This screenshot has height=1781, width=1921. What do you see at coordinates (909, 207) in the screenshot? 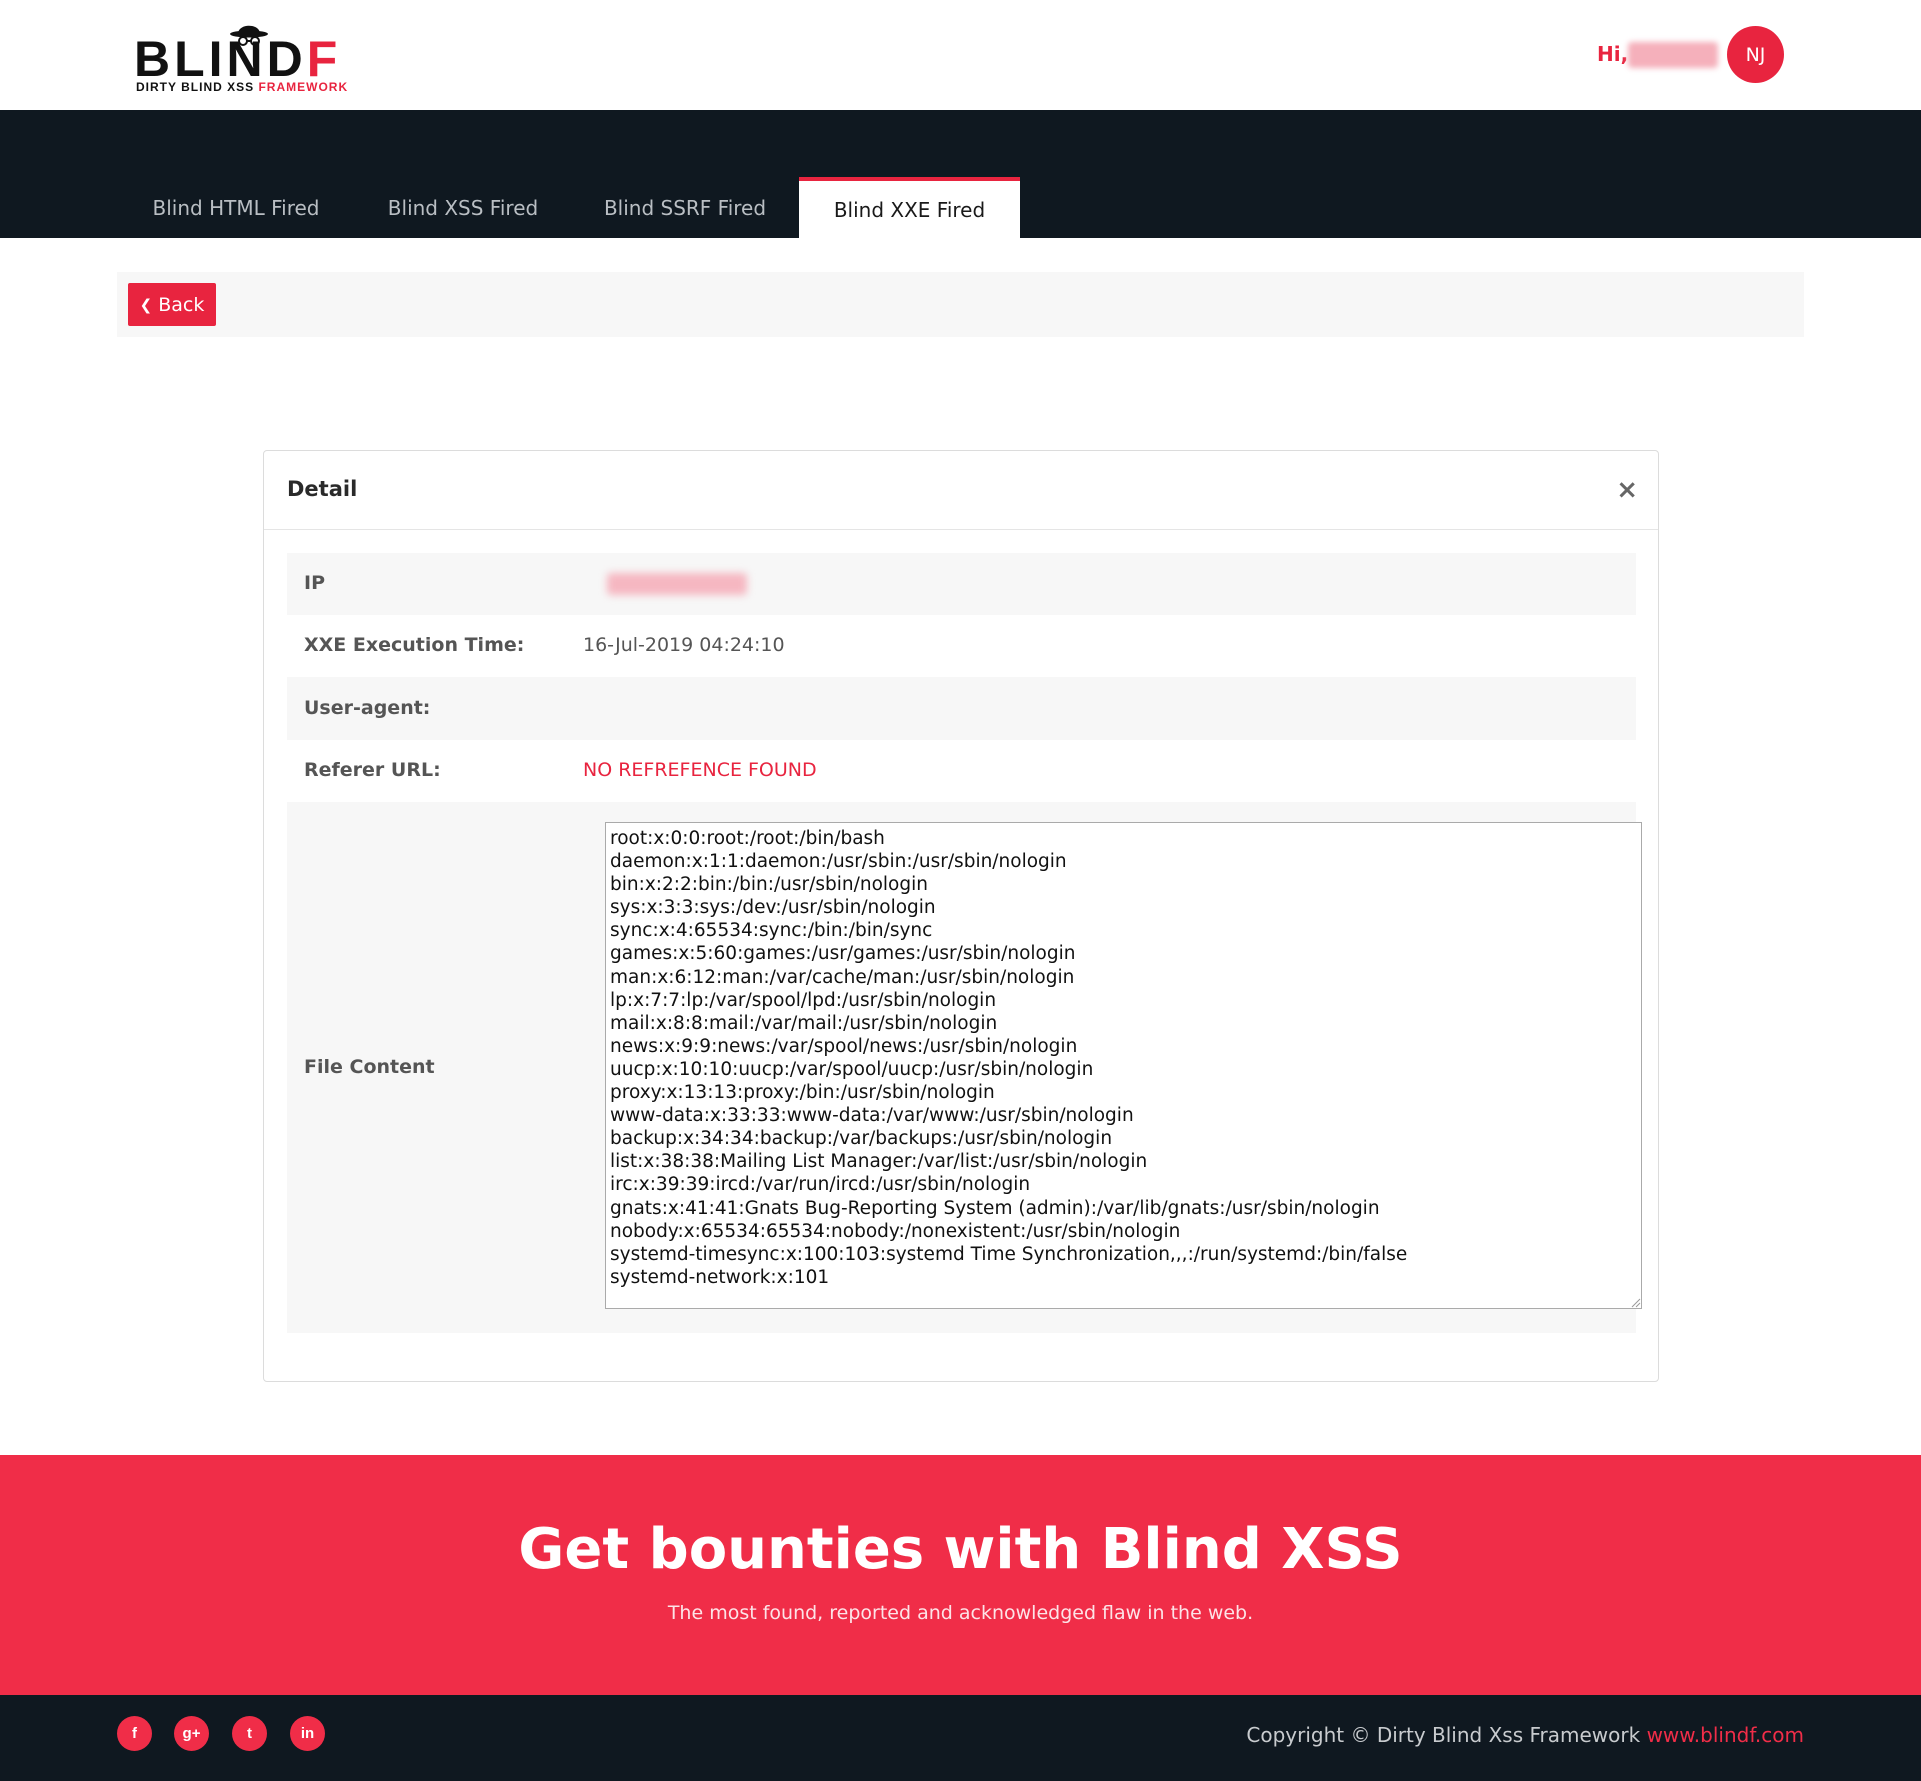
I see `tab-blind-xxe-fired: Blind XXE Fired` at bounding box center [909, 207].